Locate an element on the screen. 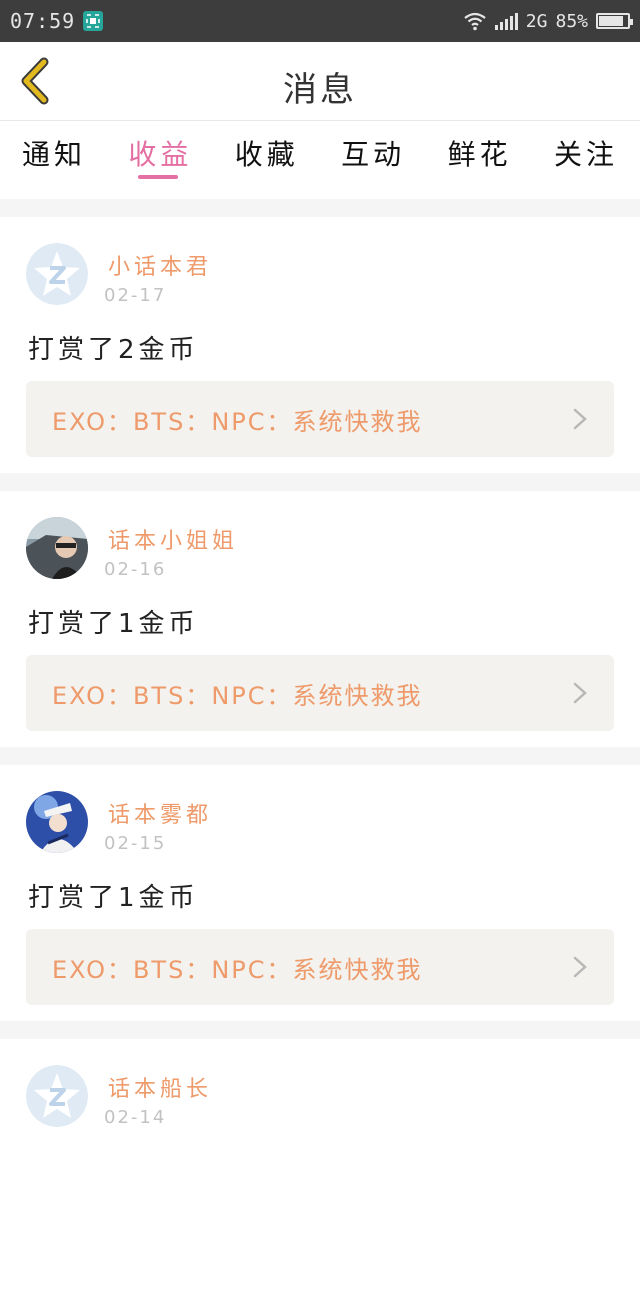 The image size is (640, 1295). tab-flowers: 鲜花 is located at coordinates (480, 160).